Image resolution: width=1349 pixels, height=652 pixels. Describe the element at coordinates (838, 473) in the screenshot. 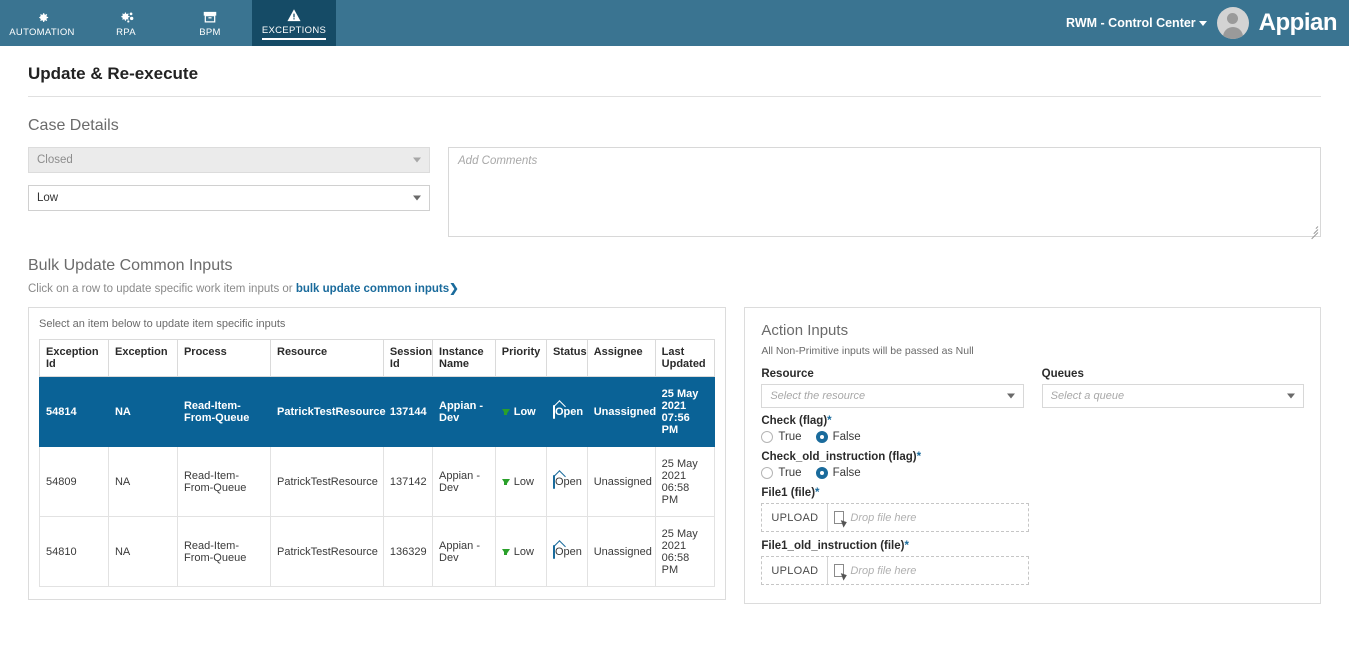

I see `check-old-instruction-radio-false: False` at that location.